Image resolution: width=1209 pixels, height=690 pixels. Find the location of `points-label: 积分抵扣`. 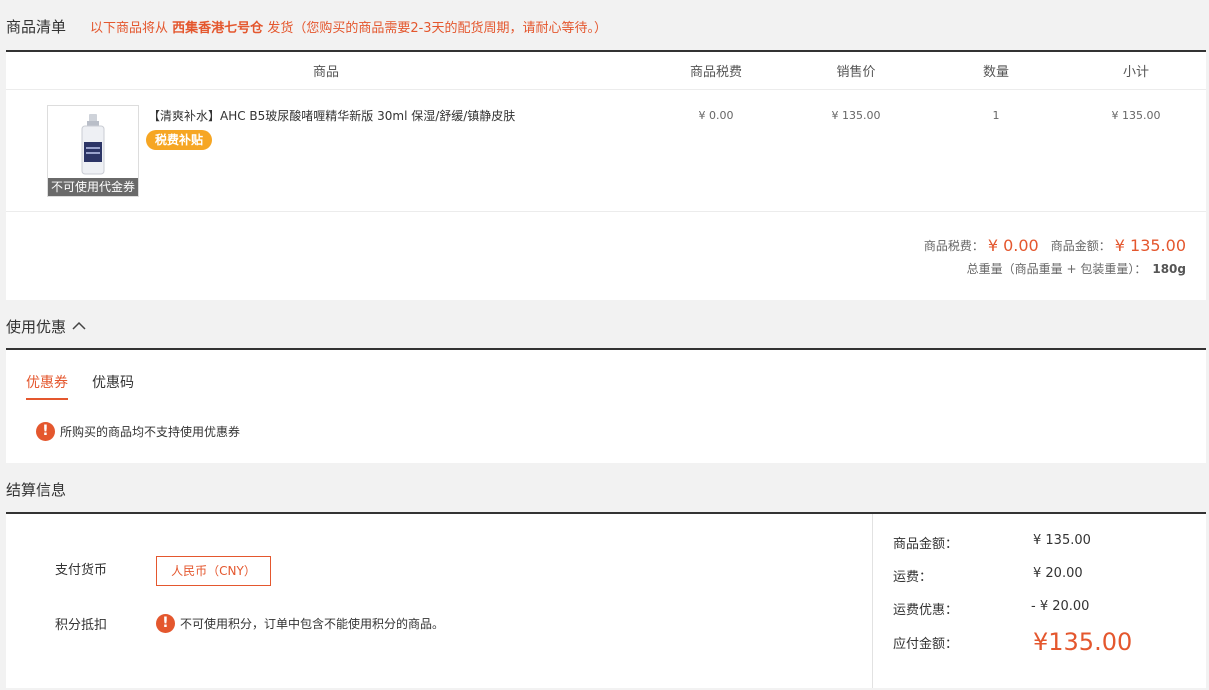

points-label: 积分抵扣 is located at coordinates (81, 625).